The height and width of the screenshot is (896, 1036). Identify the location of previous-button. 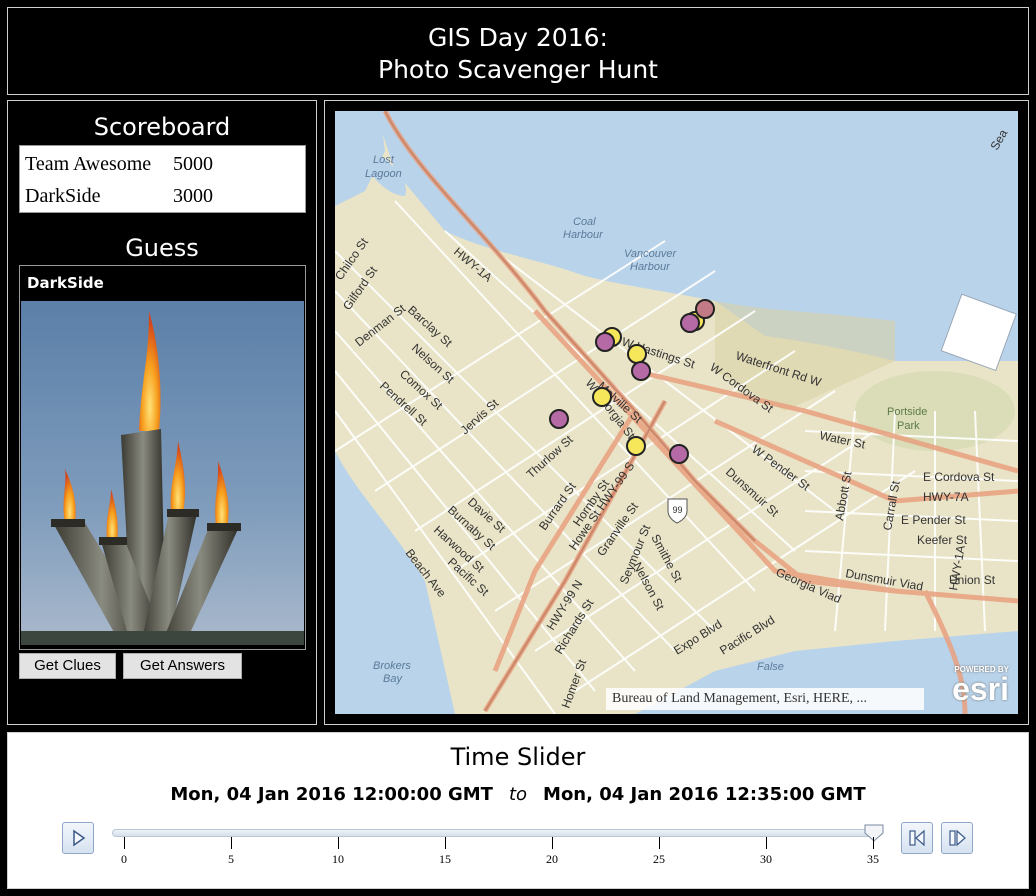
(917, 838).